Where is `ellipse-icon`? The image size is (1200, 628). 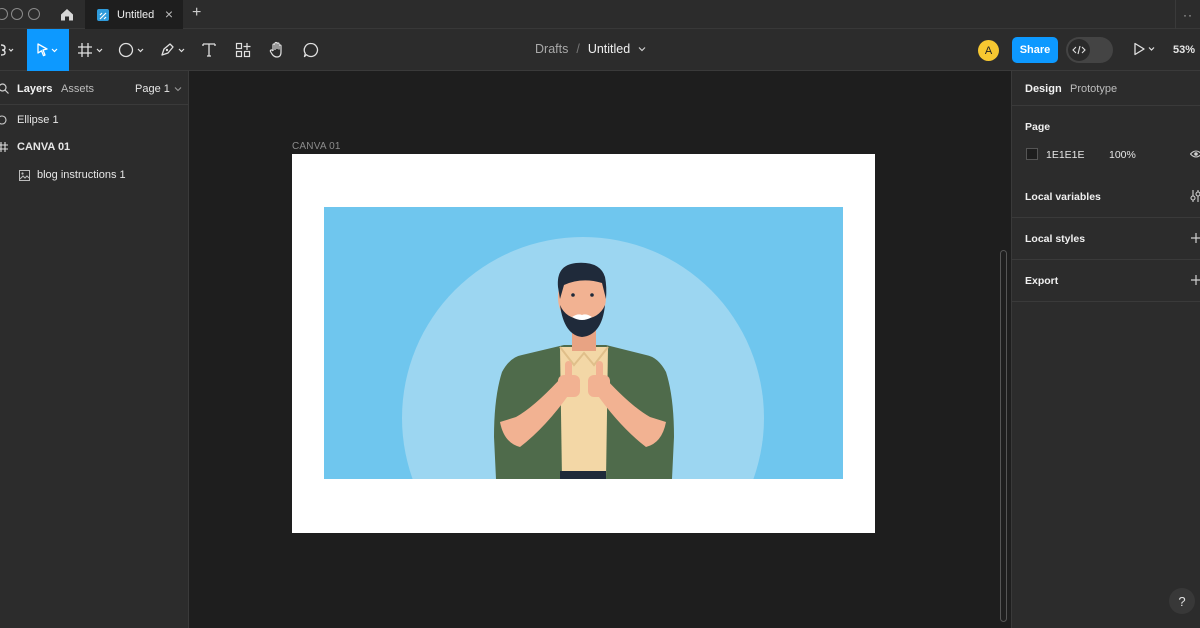 ellipse-icon is located at coordinates (131, 50).